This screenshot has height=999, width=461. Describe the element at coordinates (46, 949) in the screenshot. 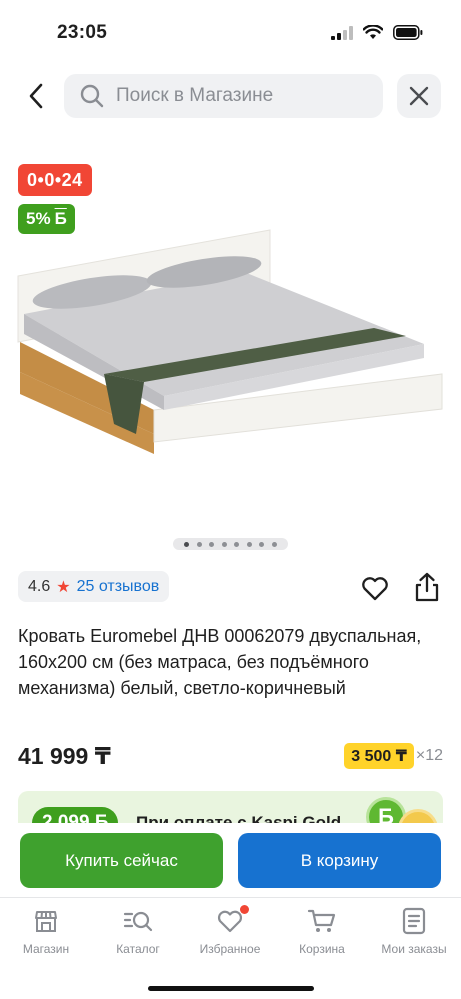

I see `tab-label: Магазин` at that location.